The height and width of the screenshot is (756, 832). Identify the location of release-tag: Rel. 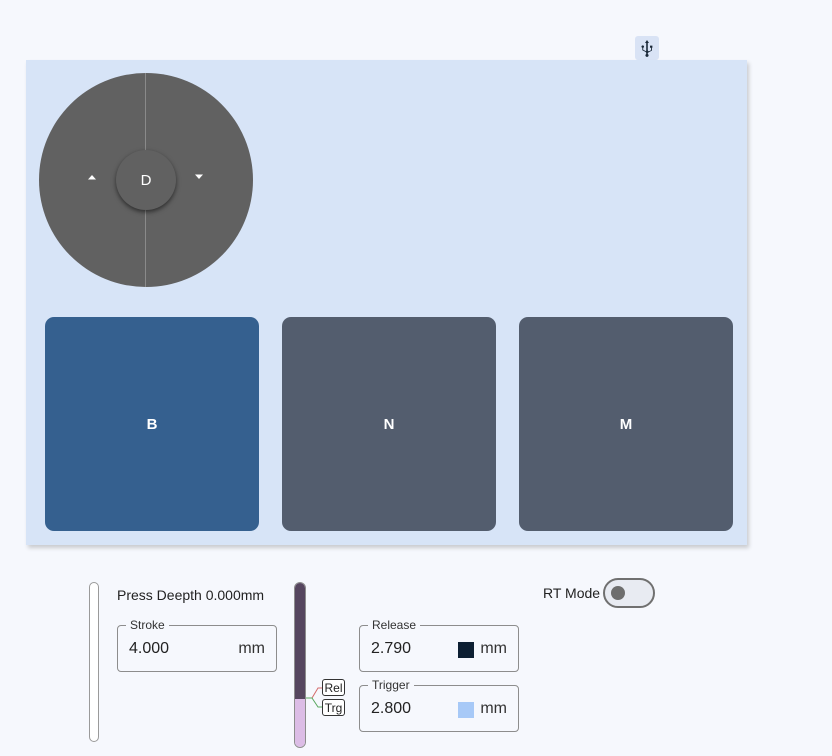
(333, 687).